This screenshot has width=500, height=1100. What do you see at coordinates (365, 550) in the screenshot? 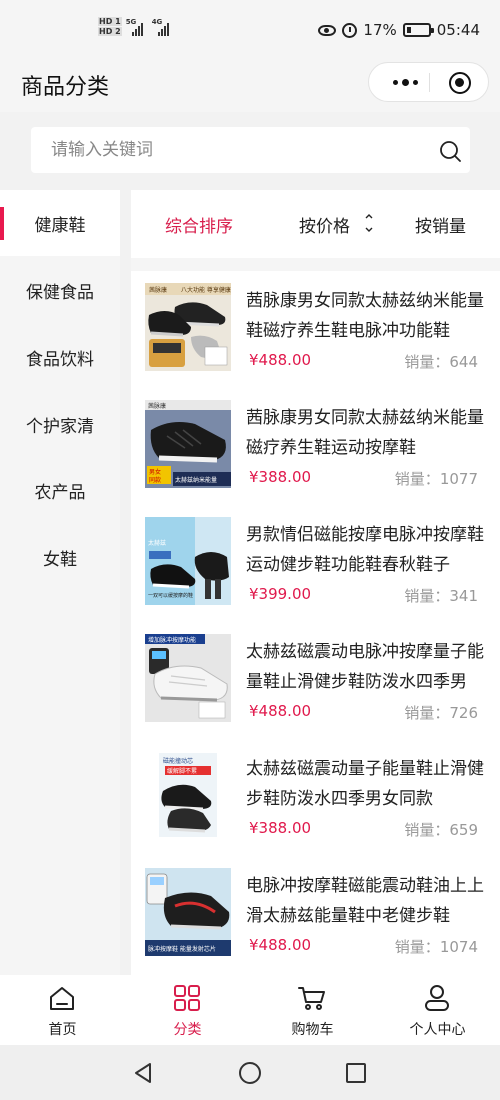
I see `product-name: 男款情侣磁能按摩电脉冲按摩鞋运动健步鞋功能鞋春秋鞋子` at bounding box center [365, 550].